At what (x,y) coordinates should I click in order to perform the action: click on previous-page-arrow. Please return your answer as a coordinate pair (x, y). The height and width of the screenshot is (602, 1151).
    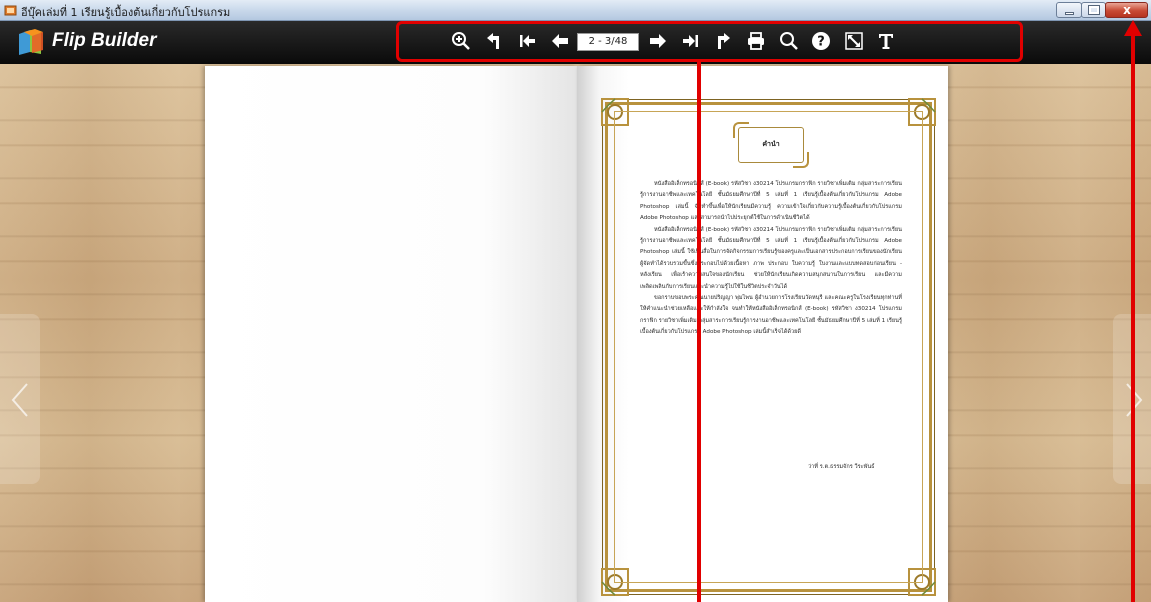
    Looking at the image, I should click on (20, 399).